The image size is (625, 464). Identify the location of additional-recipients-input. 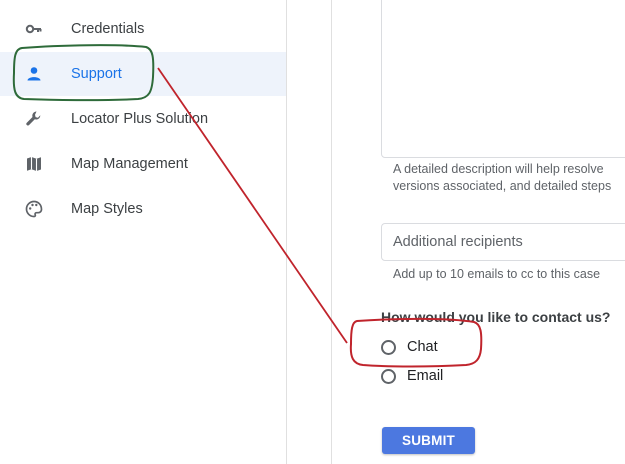
(503, 242).